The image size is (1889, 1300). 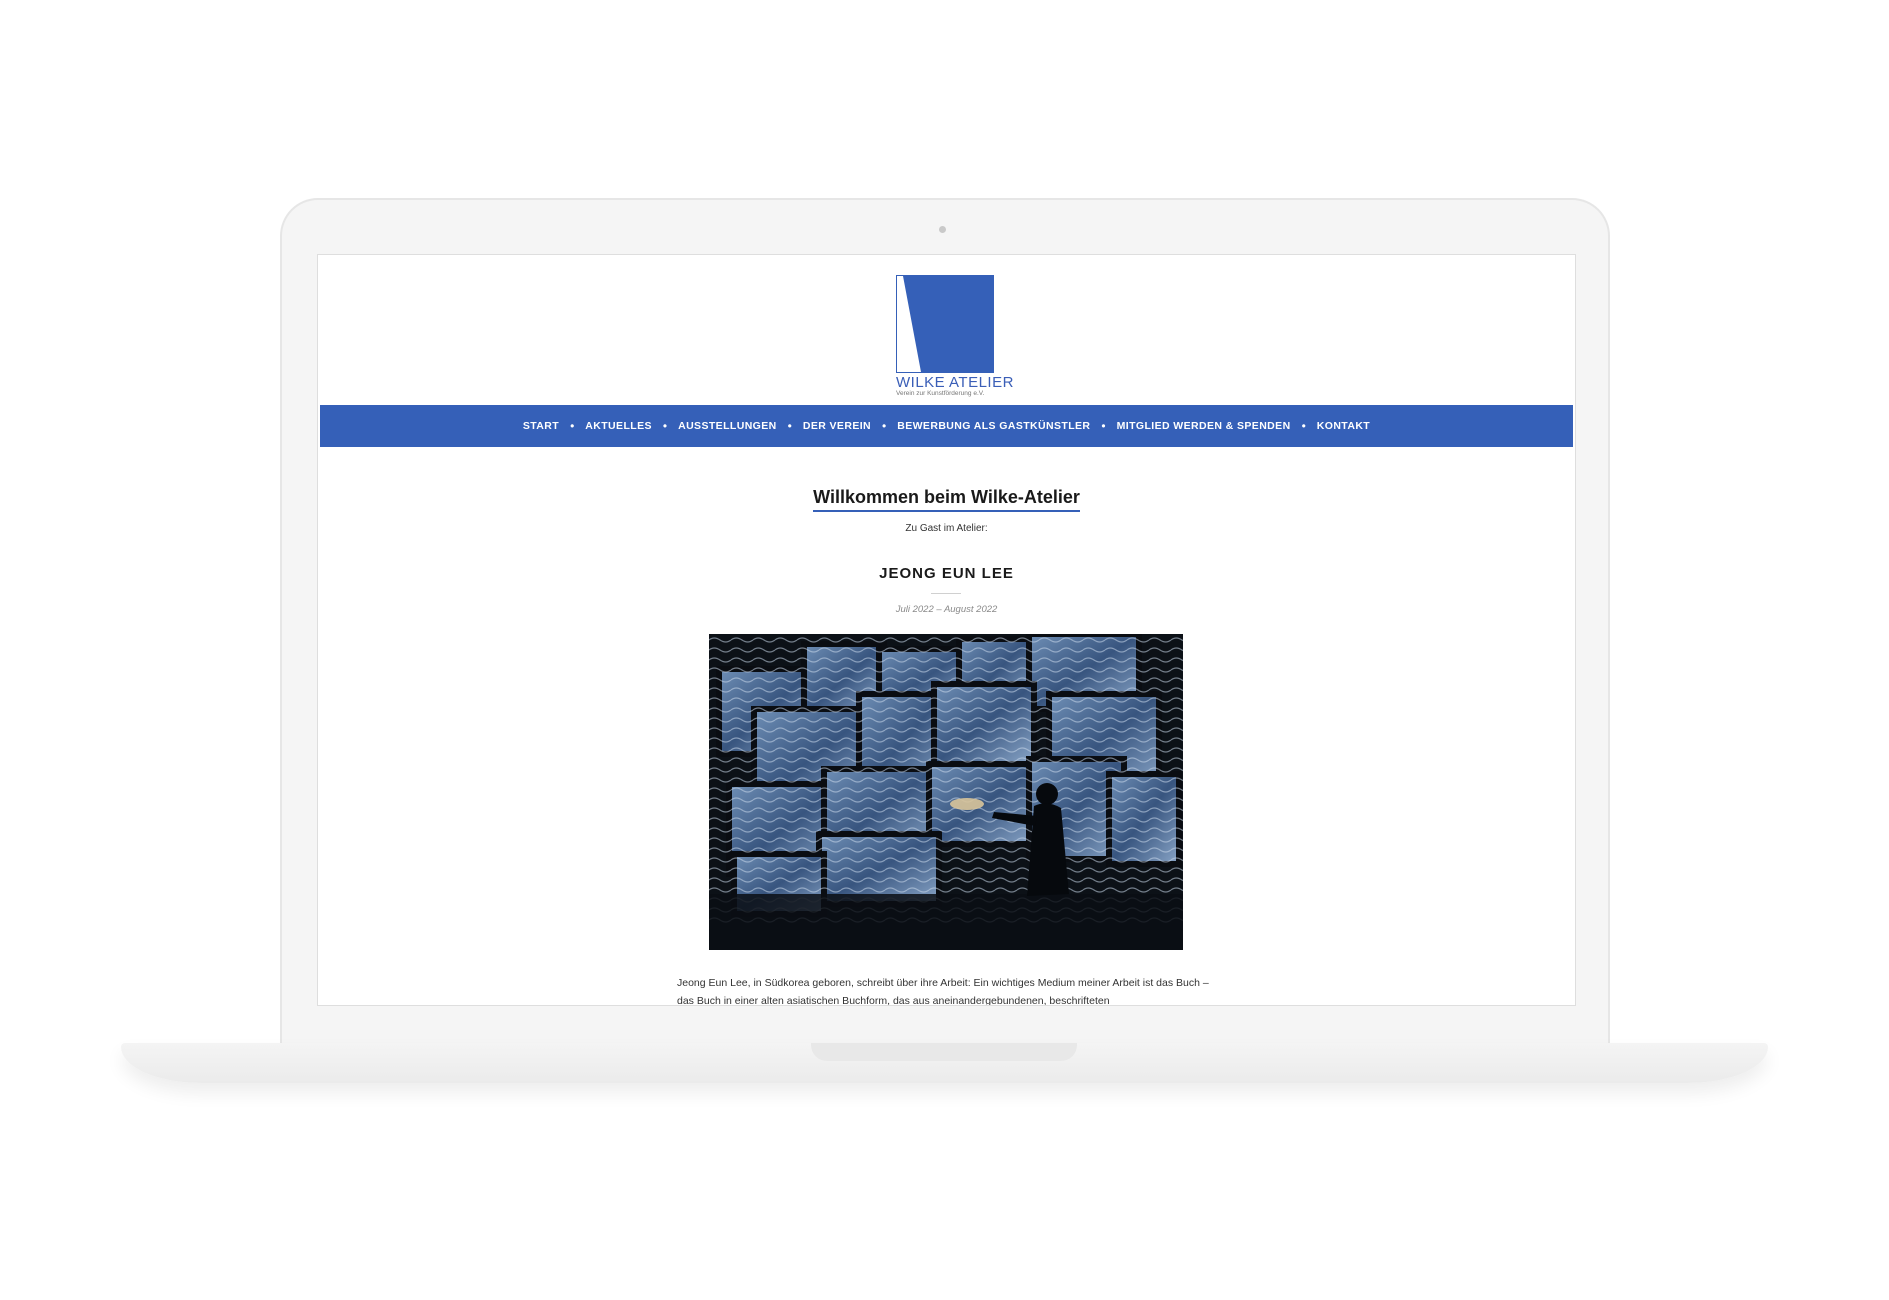 What do you see at coordinates (946, 609) in the screenshot?
I see `residency-dates: Juli 2022 – August 2022` at bounding box center [946, 609].